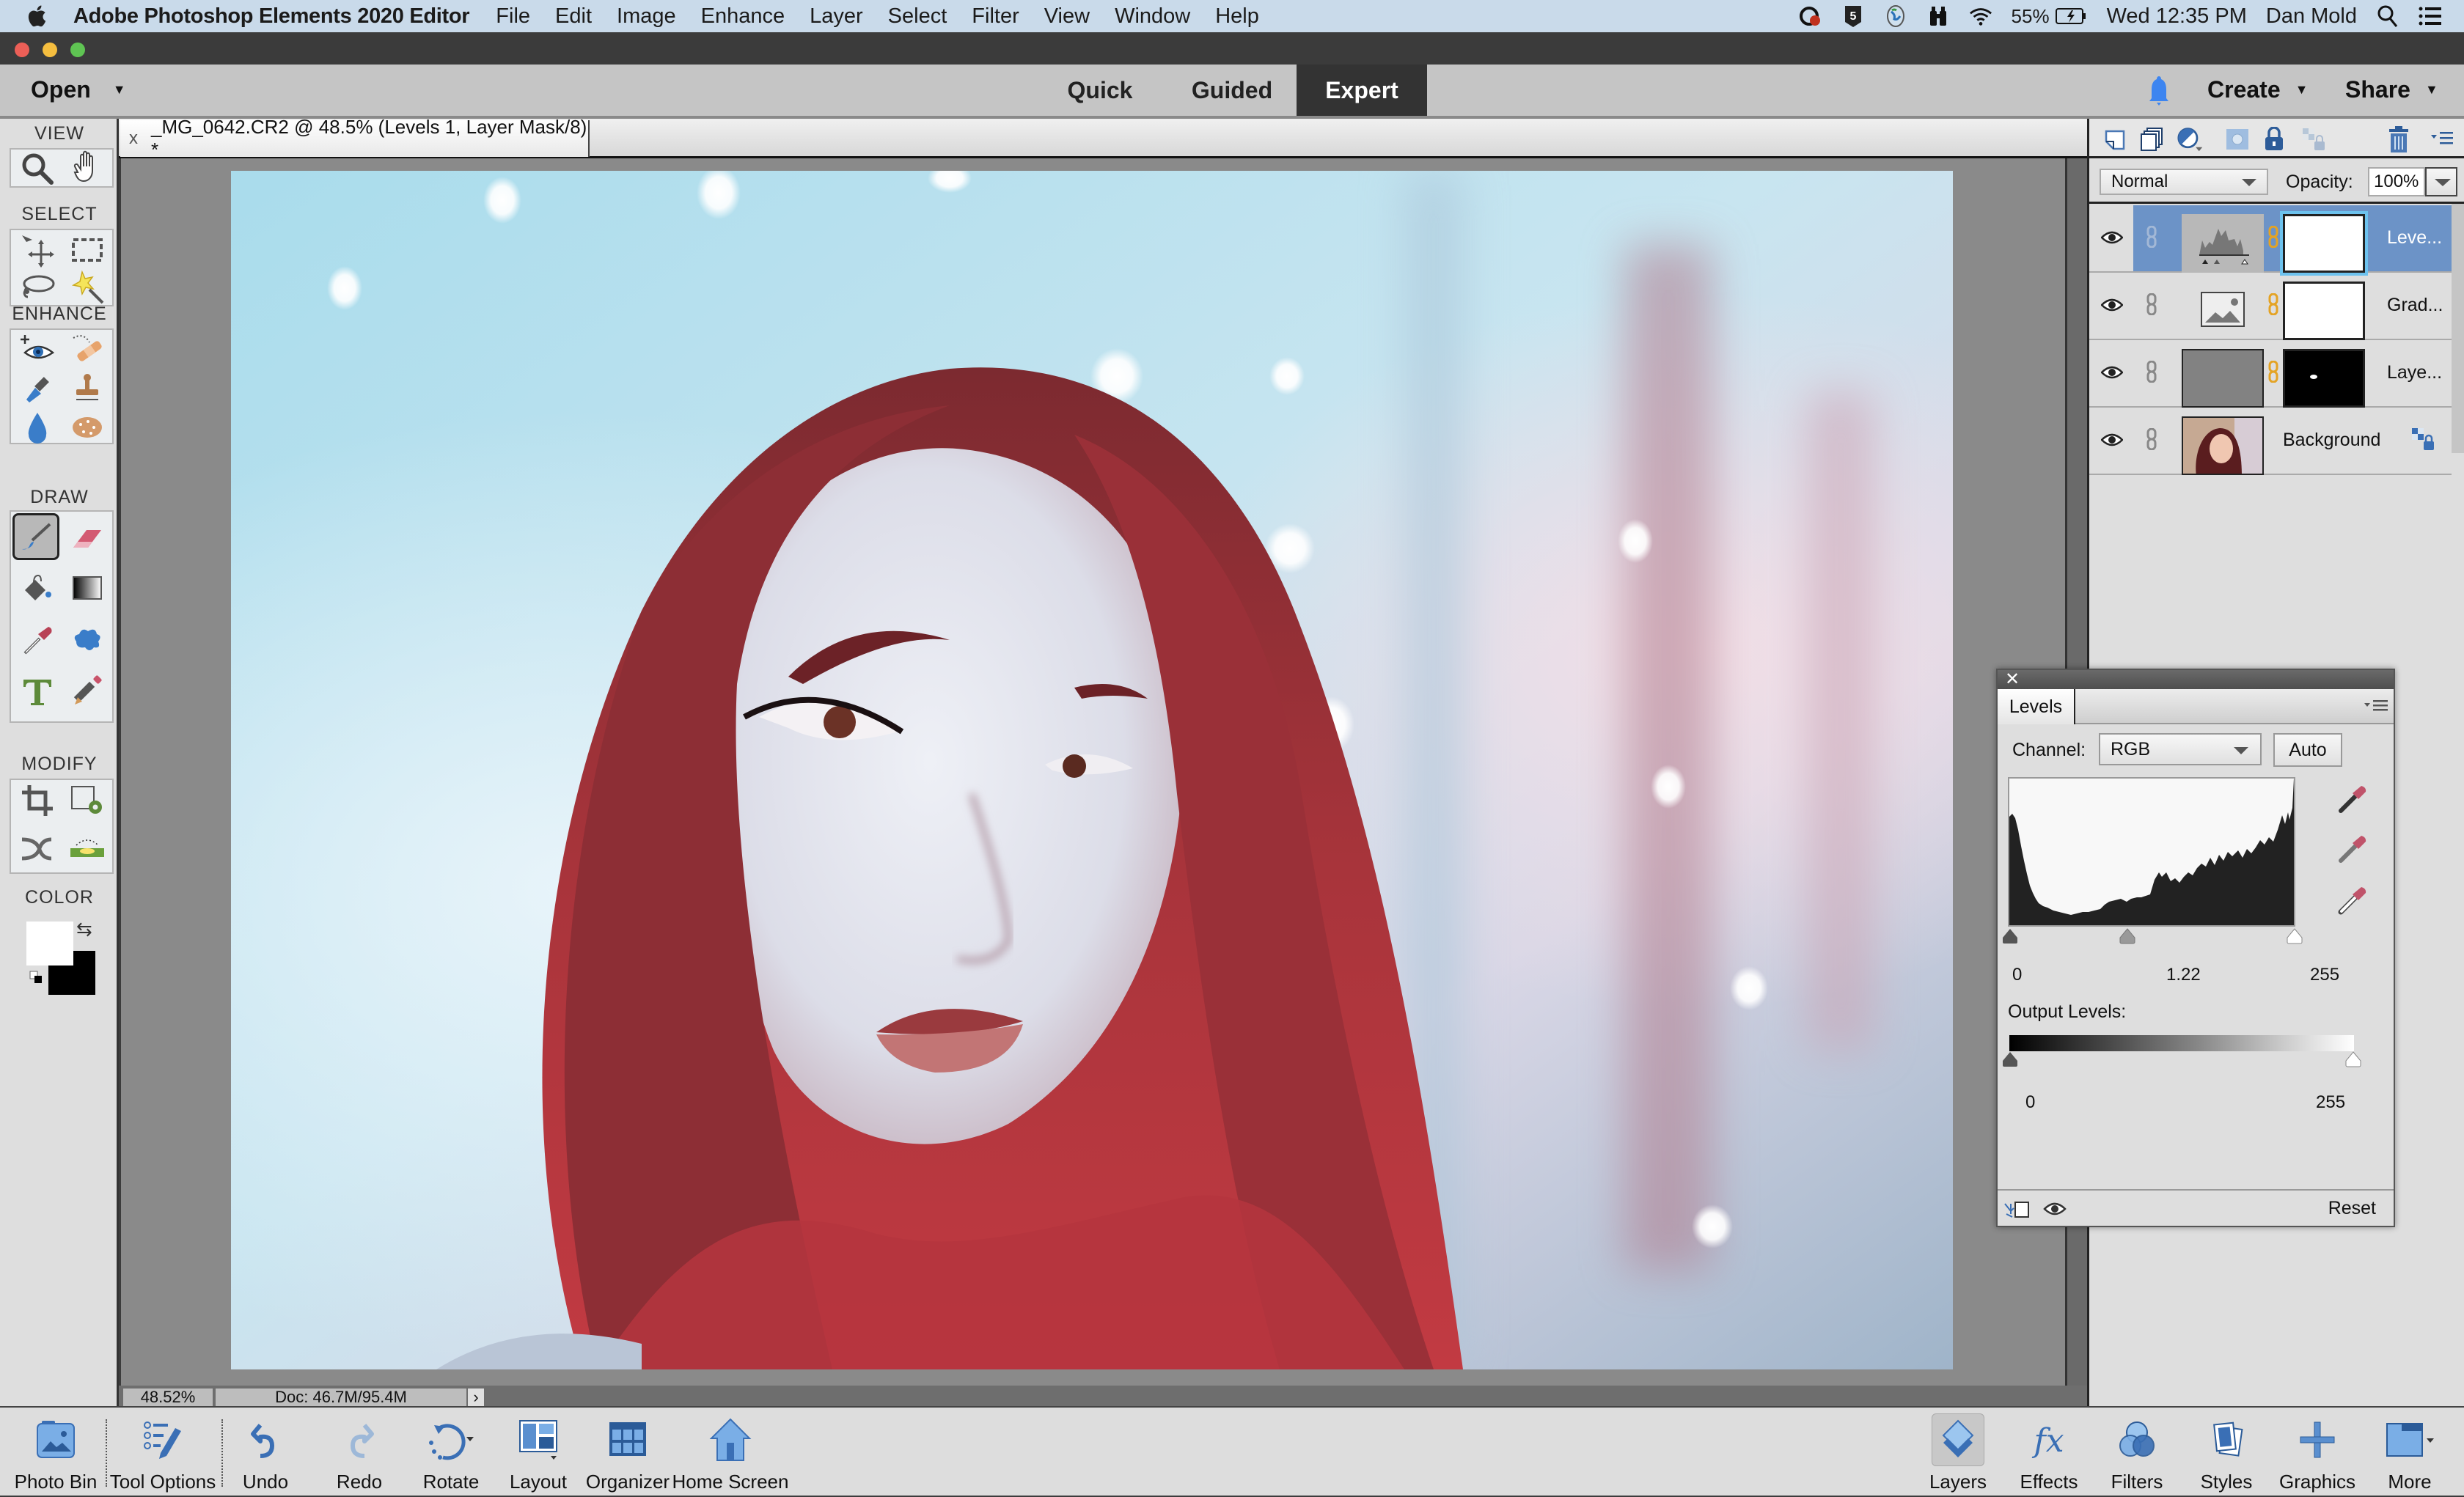 The image size is (2464, 1497). I want to click on script-icon: 5, so click(1853, 16).